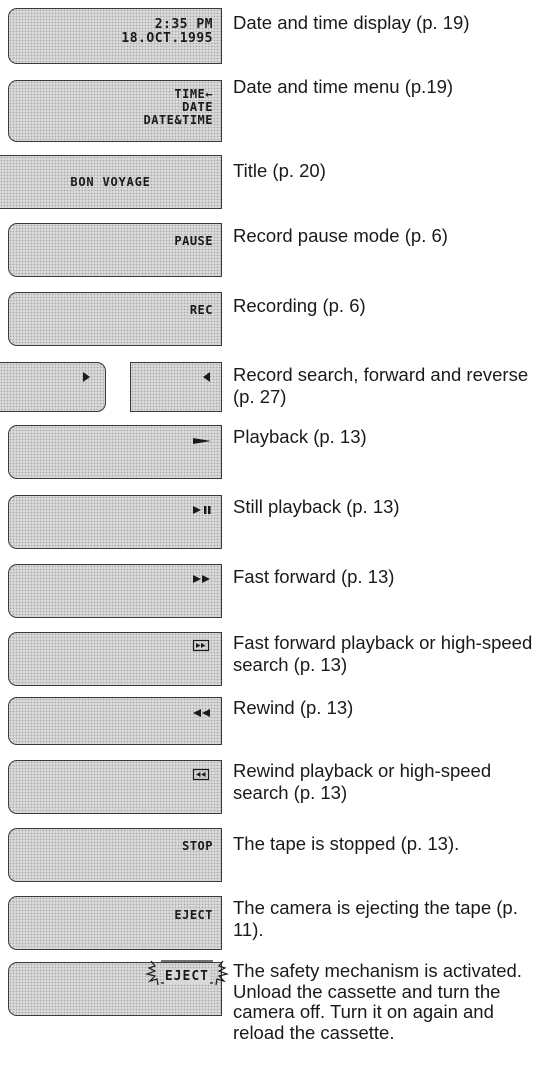  I want to click on lcd-indicator-text: STOP, so click(197, 846).